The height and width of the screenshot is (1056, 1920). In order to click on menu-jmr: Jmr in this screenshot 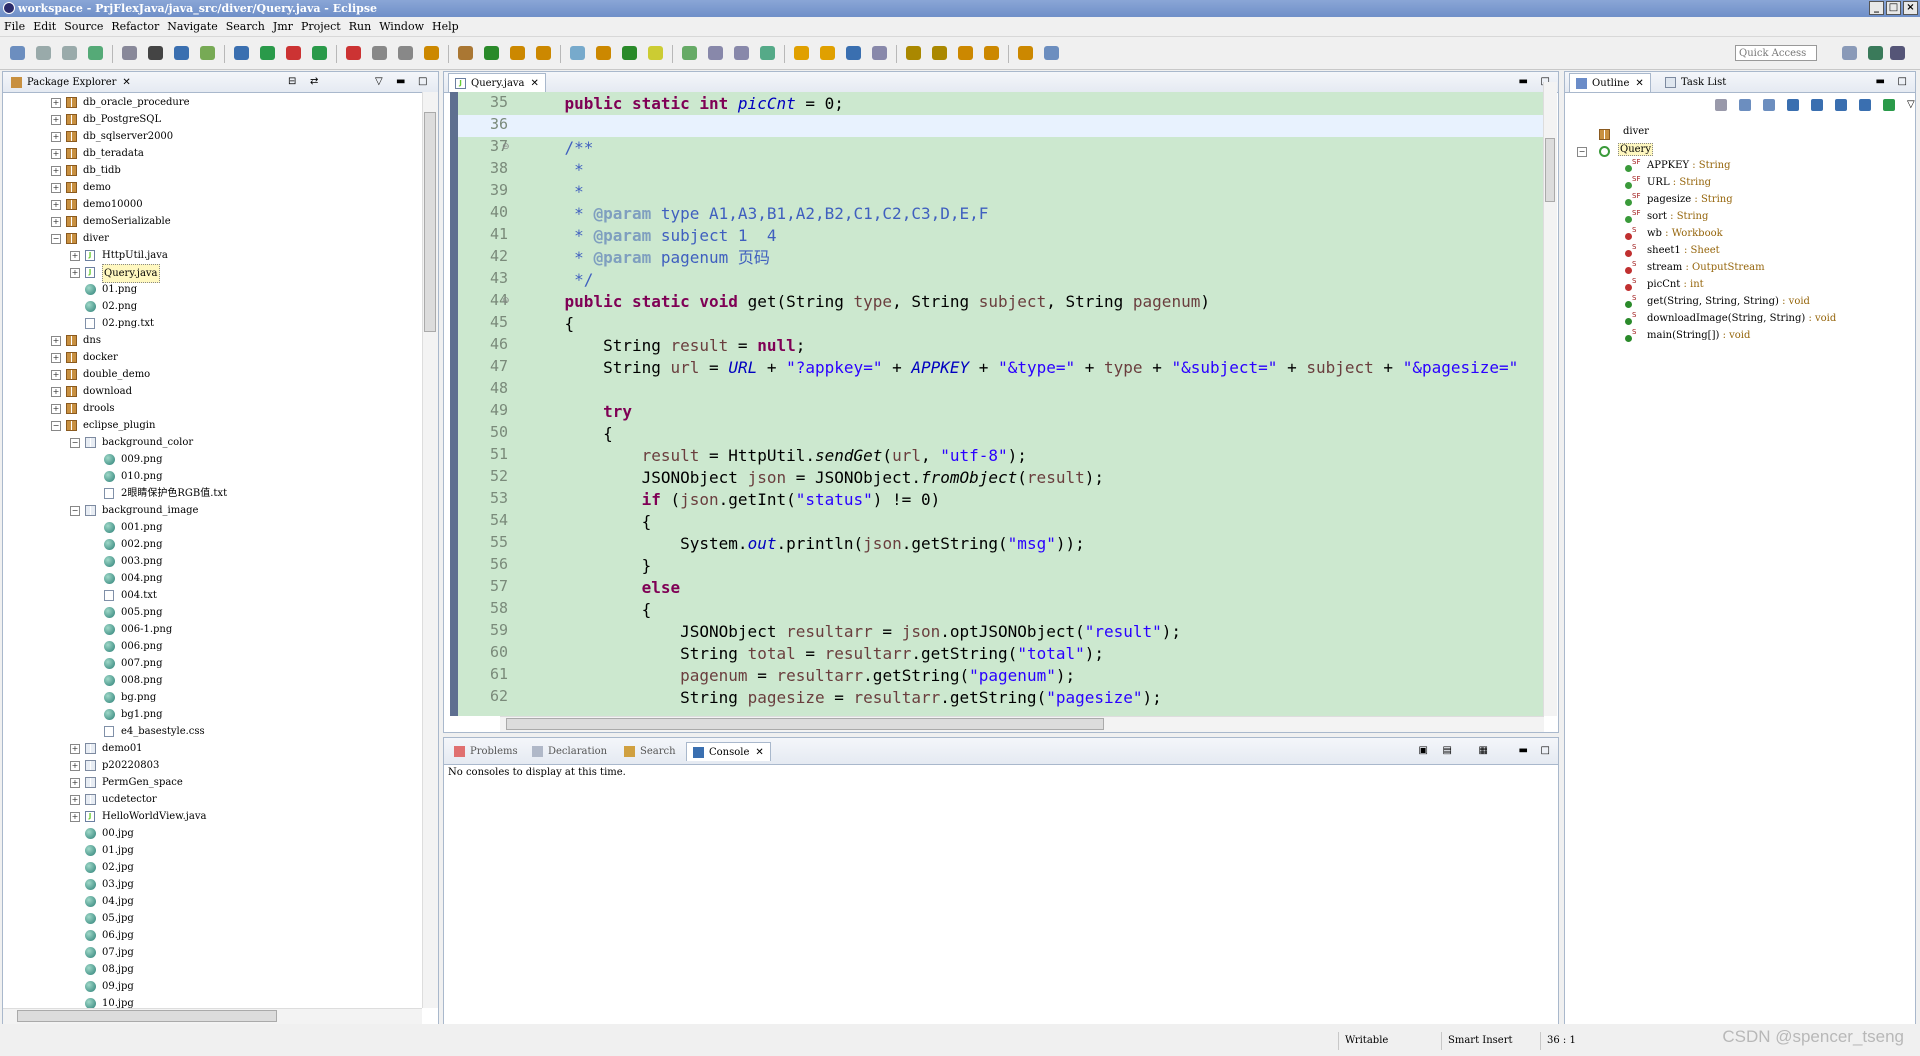, I will do `click(283, 26)`.